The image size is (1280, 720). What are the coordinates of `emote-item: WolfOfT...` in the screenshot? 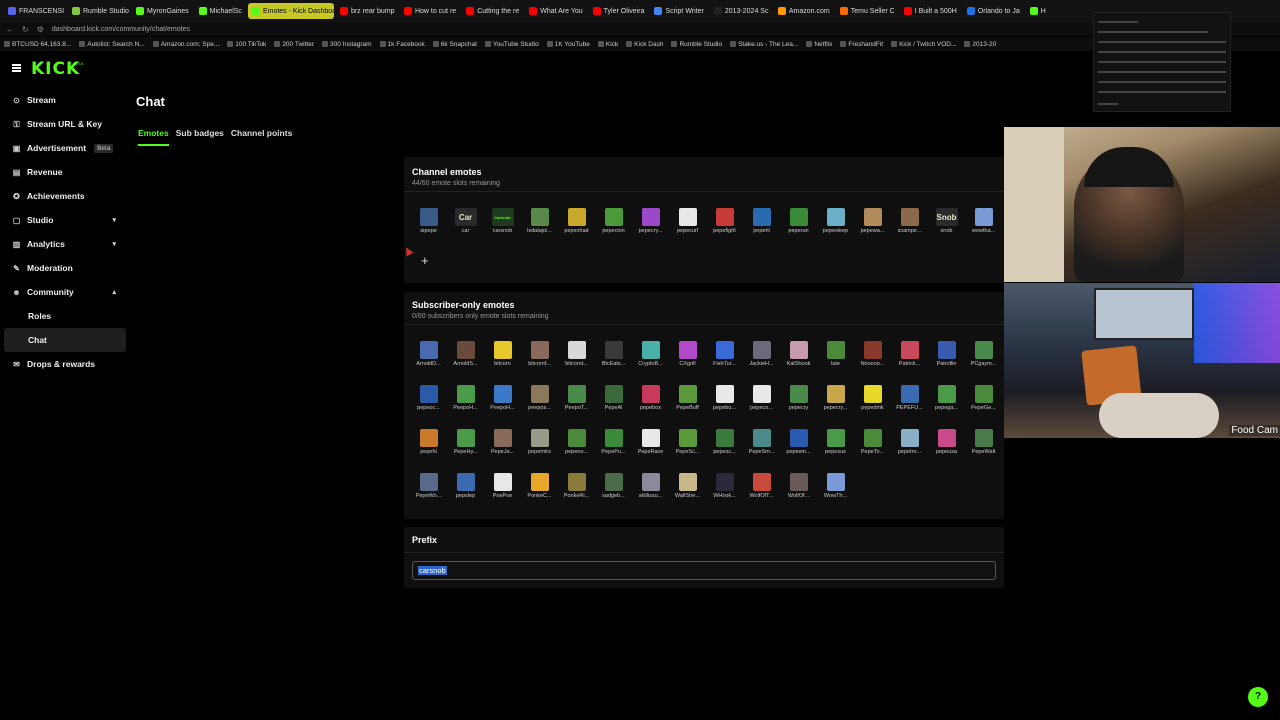 It's located at (761, 492).